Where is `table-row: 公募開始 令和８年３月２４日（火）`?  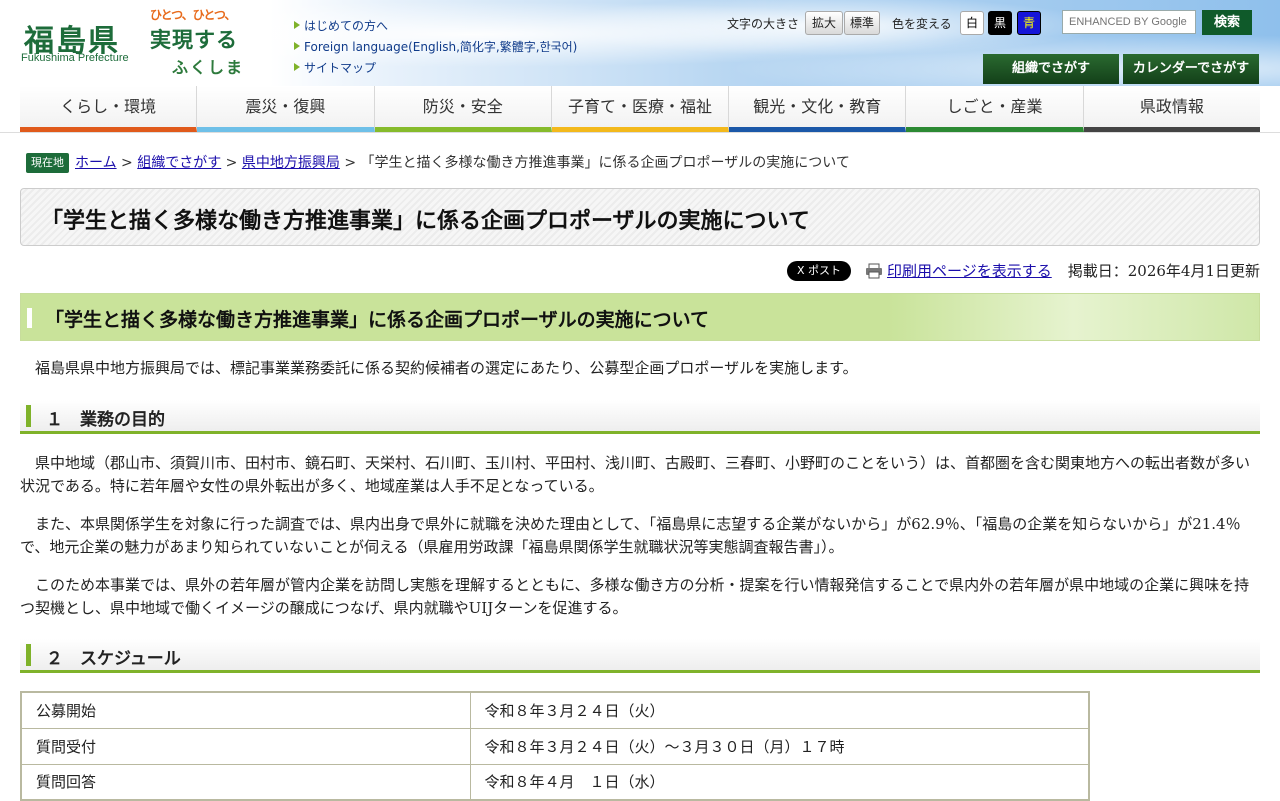 table-row: 公募開始 令和８年３月２４日（火） is located at coordinates (555, 710).